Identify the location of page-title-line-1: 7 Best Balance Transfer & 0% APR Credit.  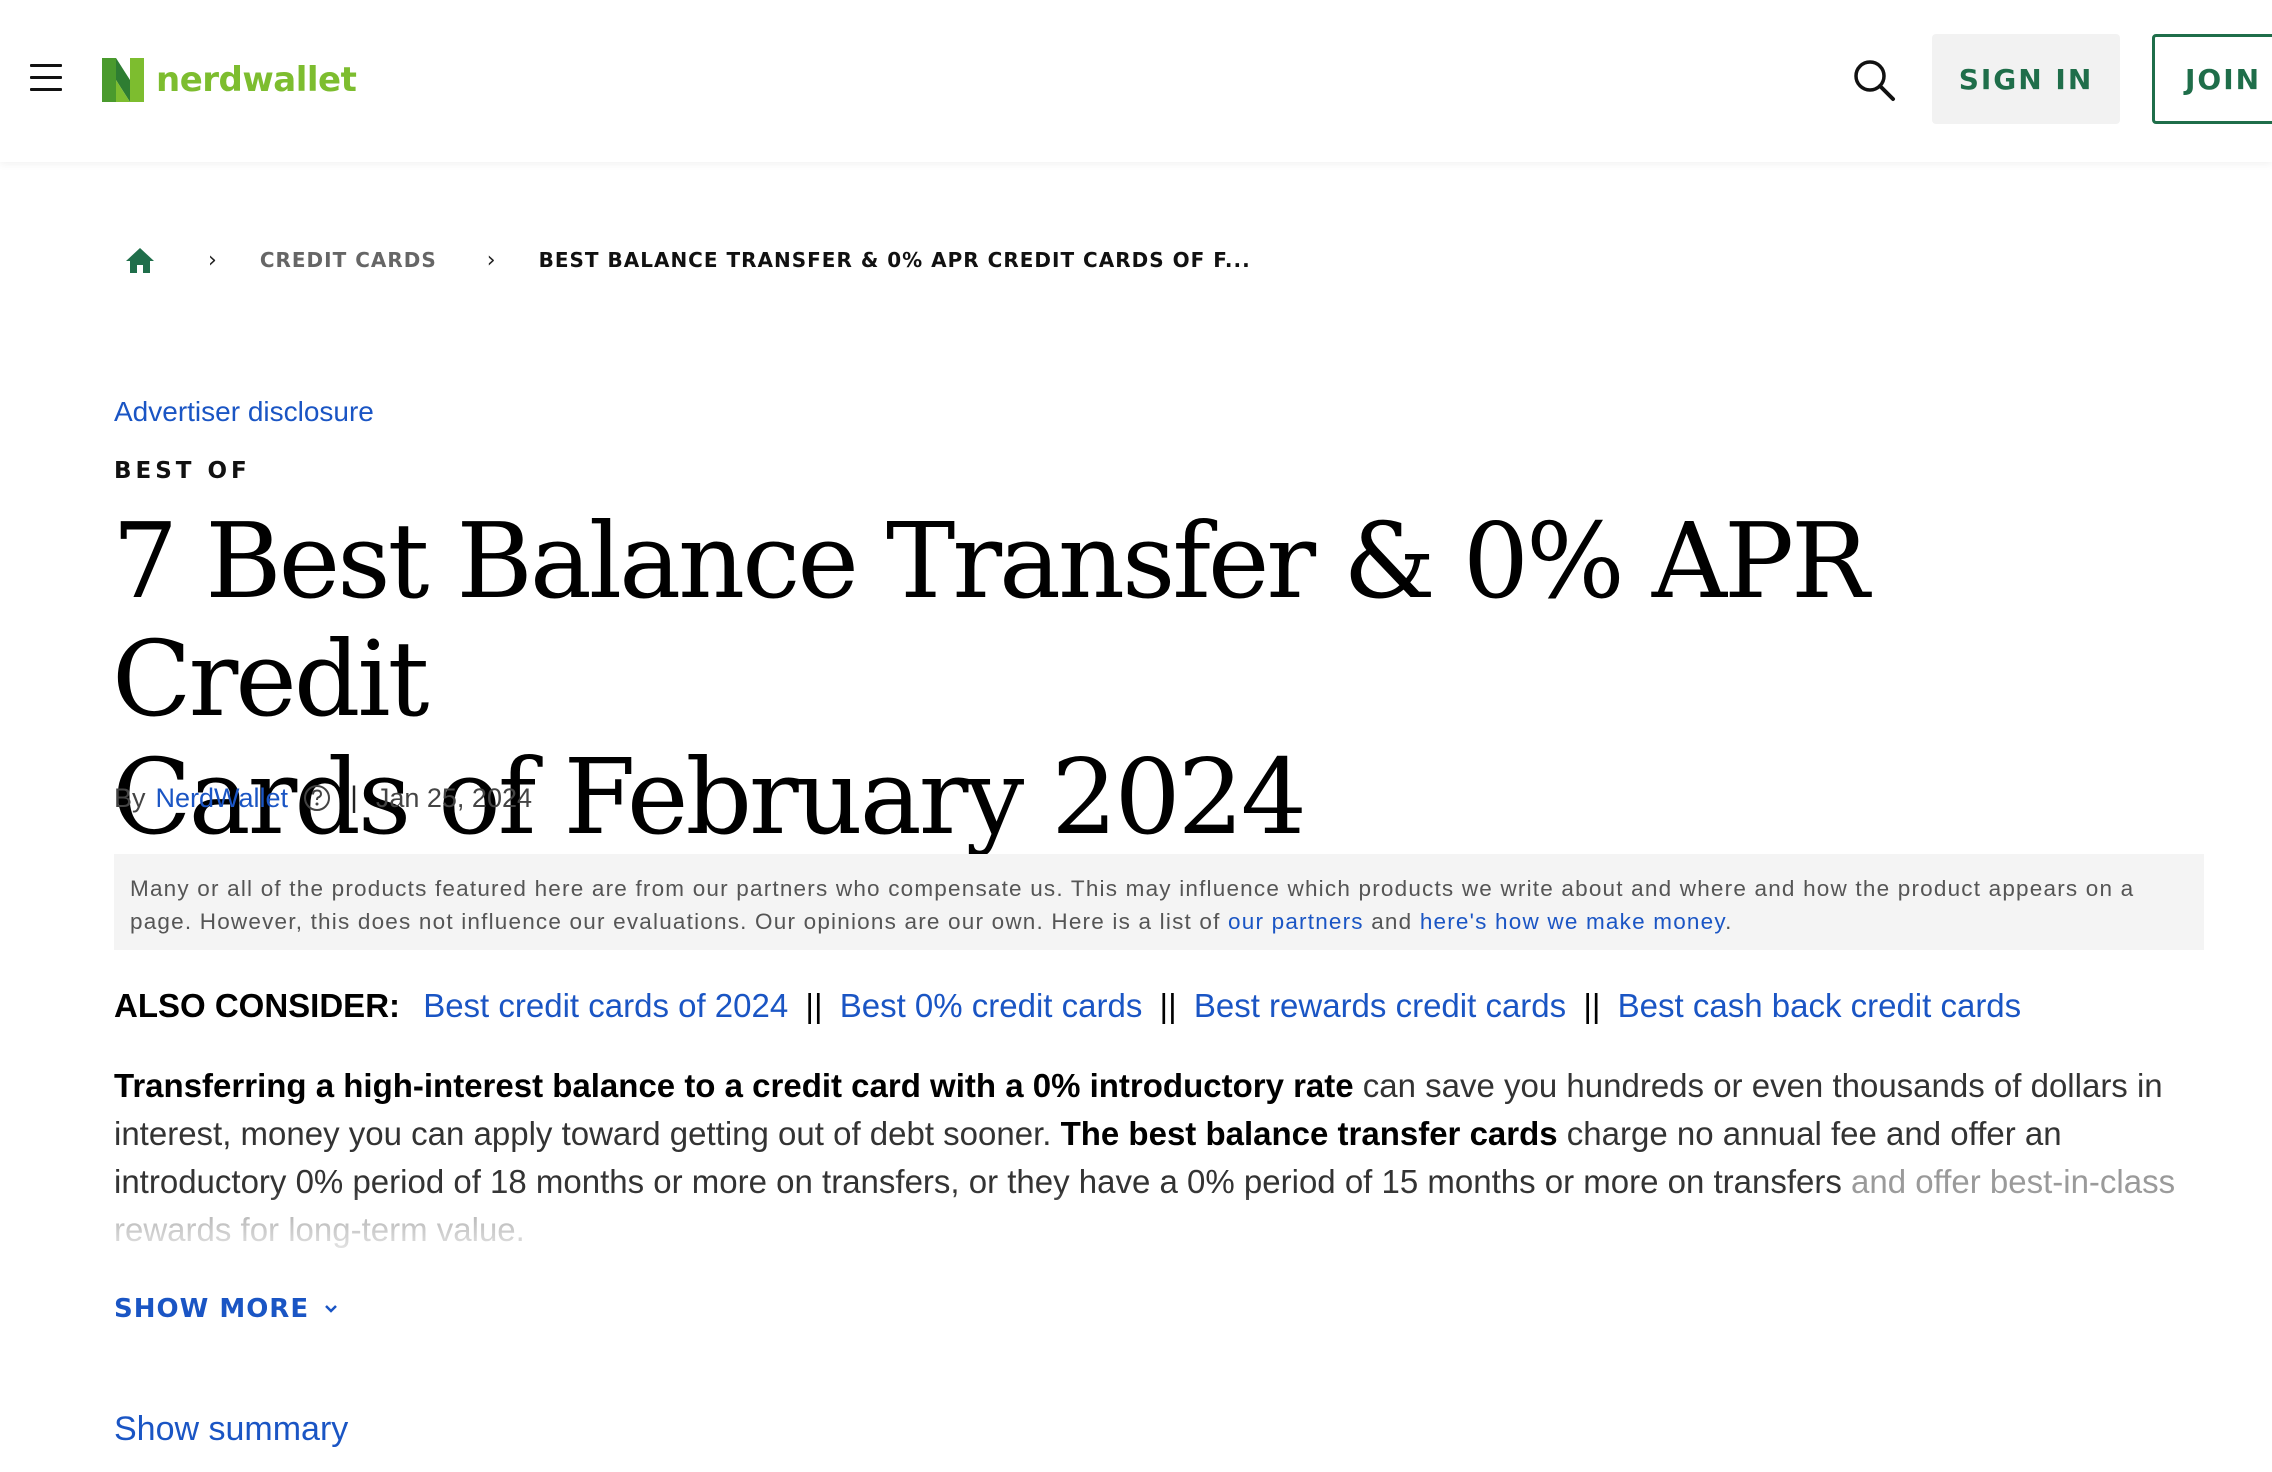
(990, 620).